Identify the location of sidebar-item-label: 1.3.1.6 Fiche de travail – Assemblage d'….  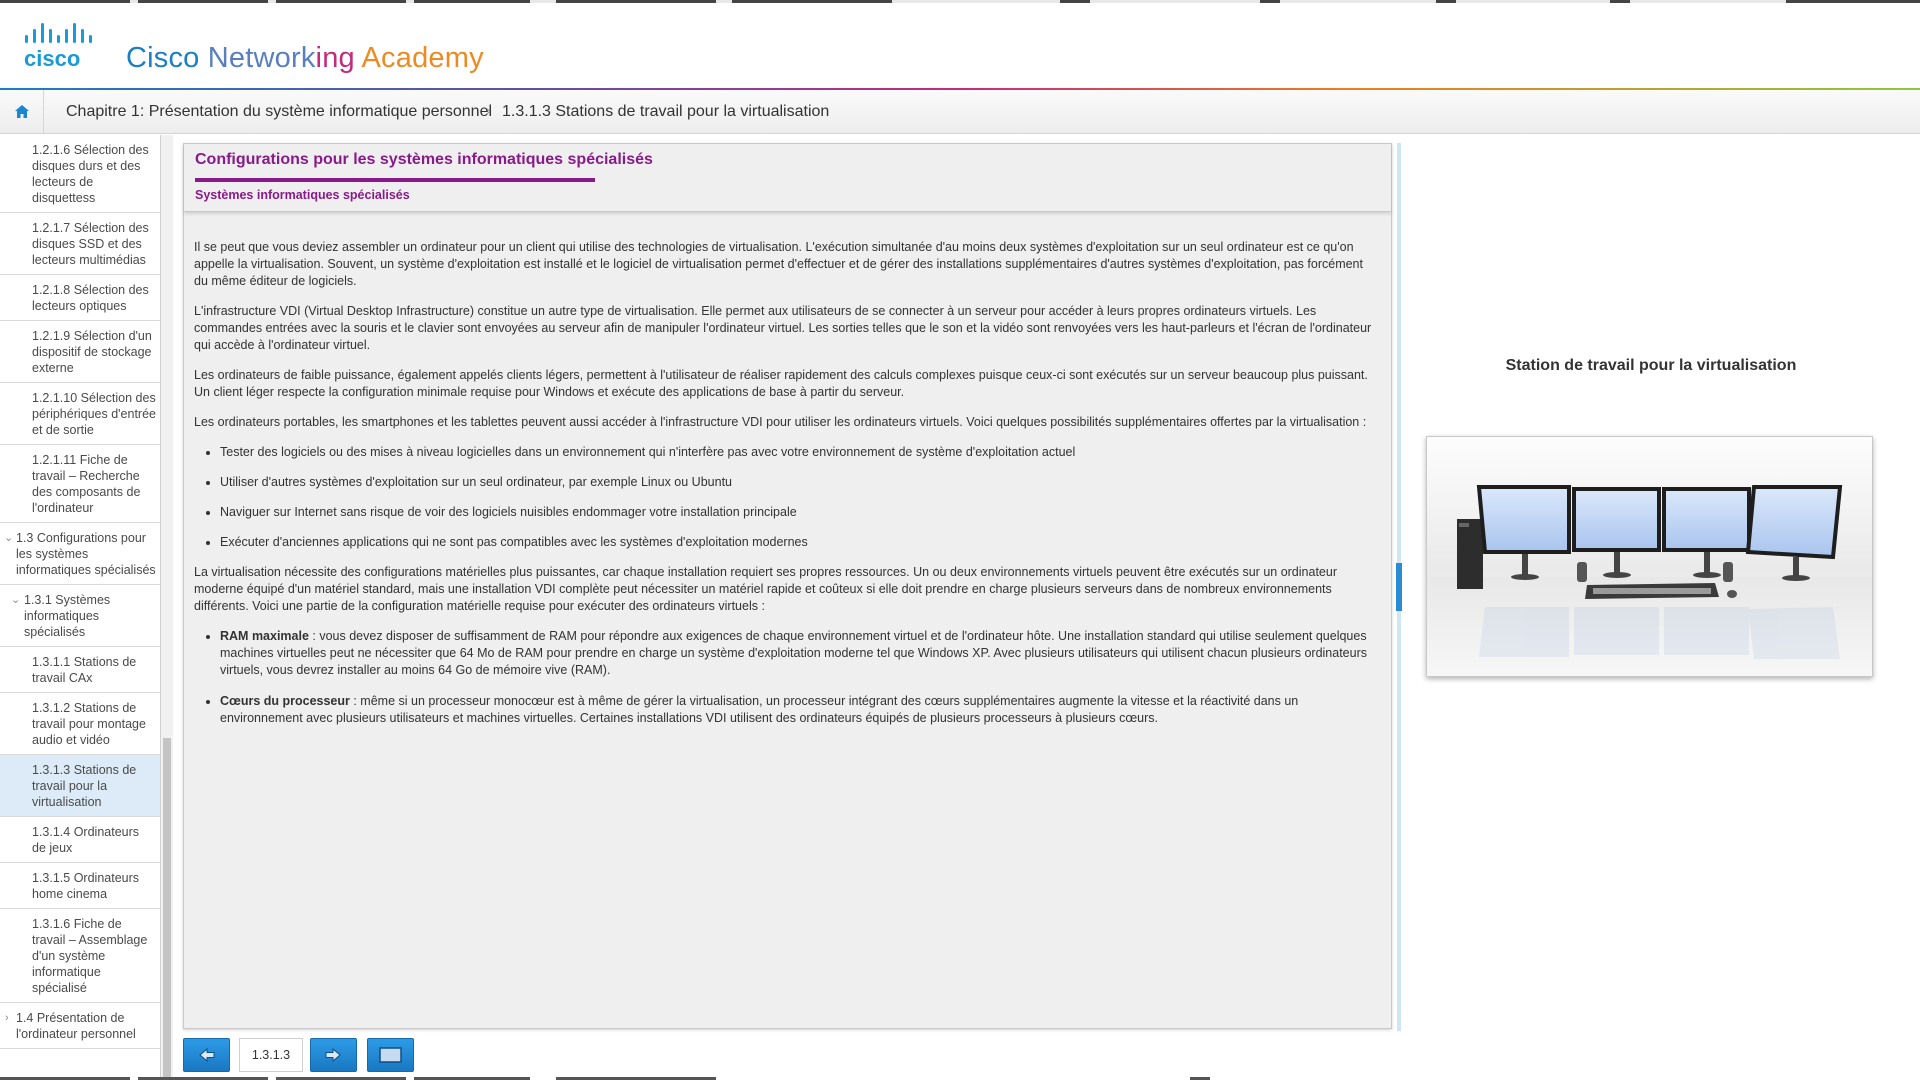
(90, 956).